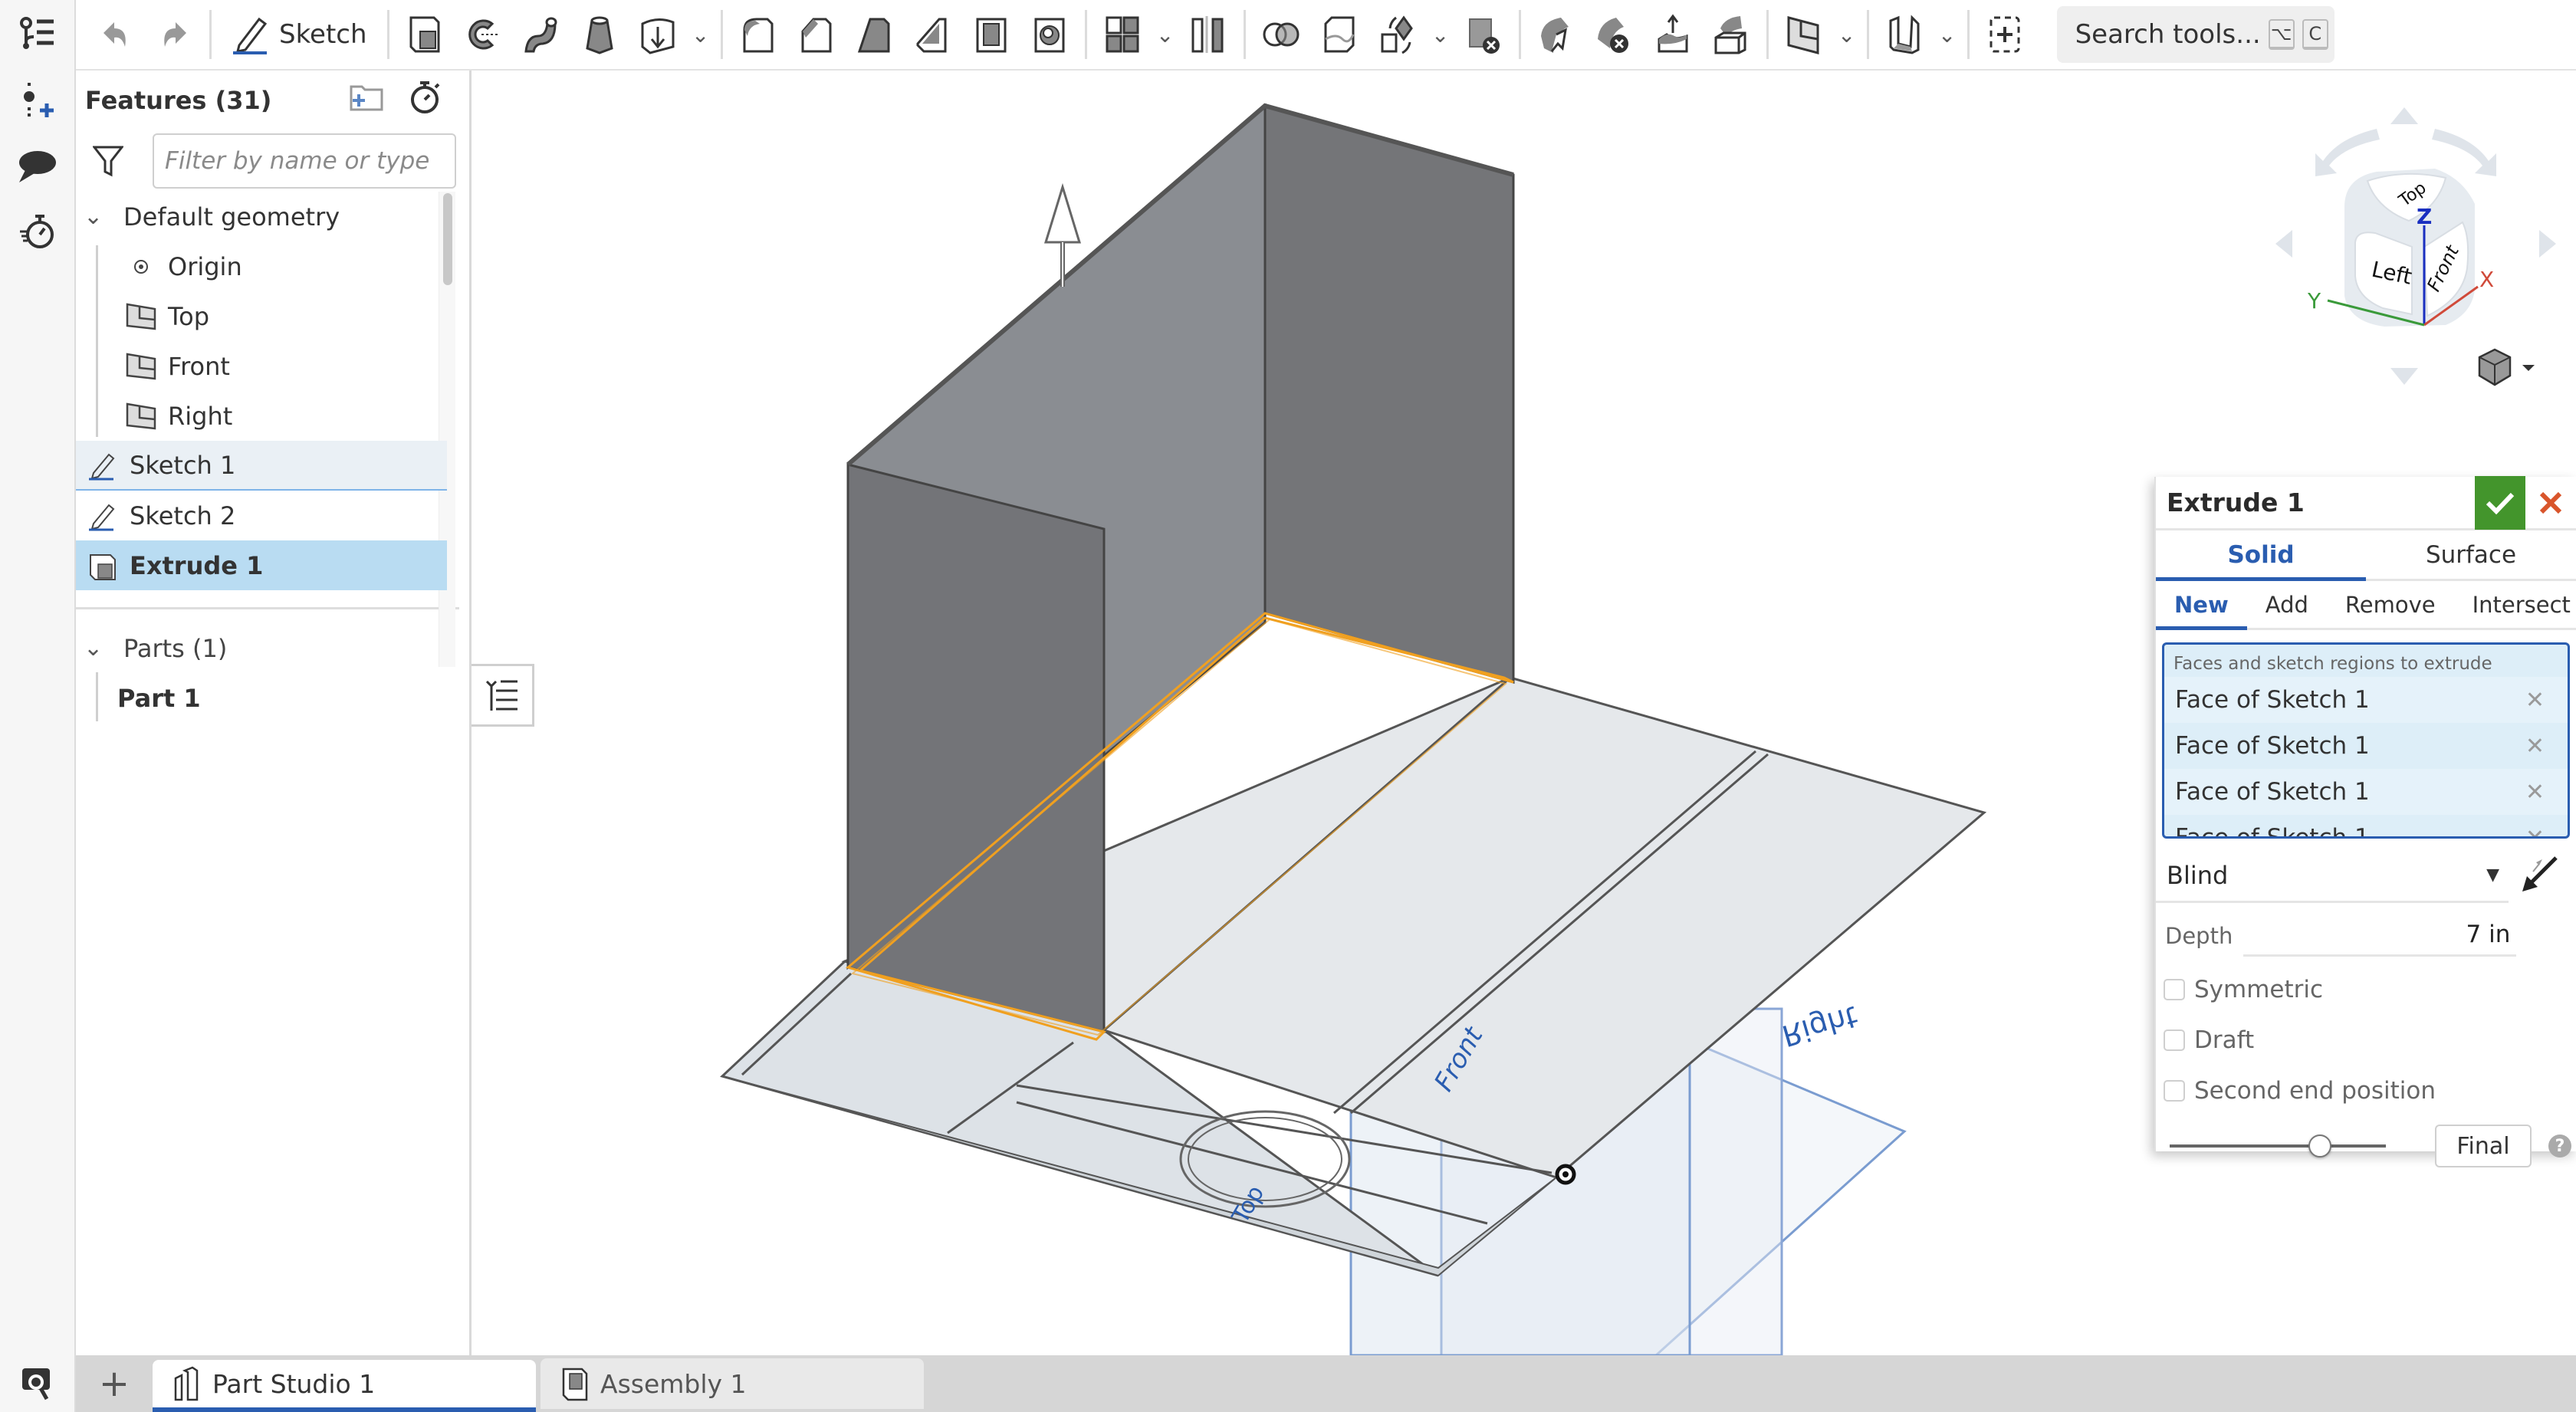  Describe the element at coordinates (2500, 502) in the screenshot. I see `accept-button` at that location.